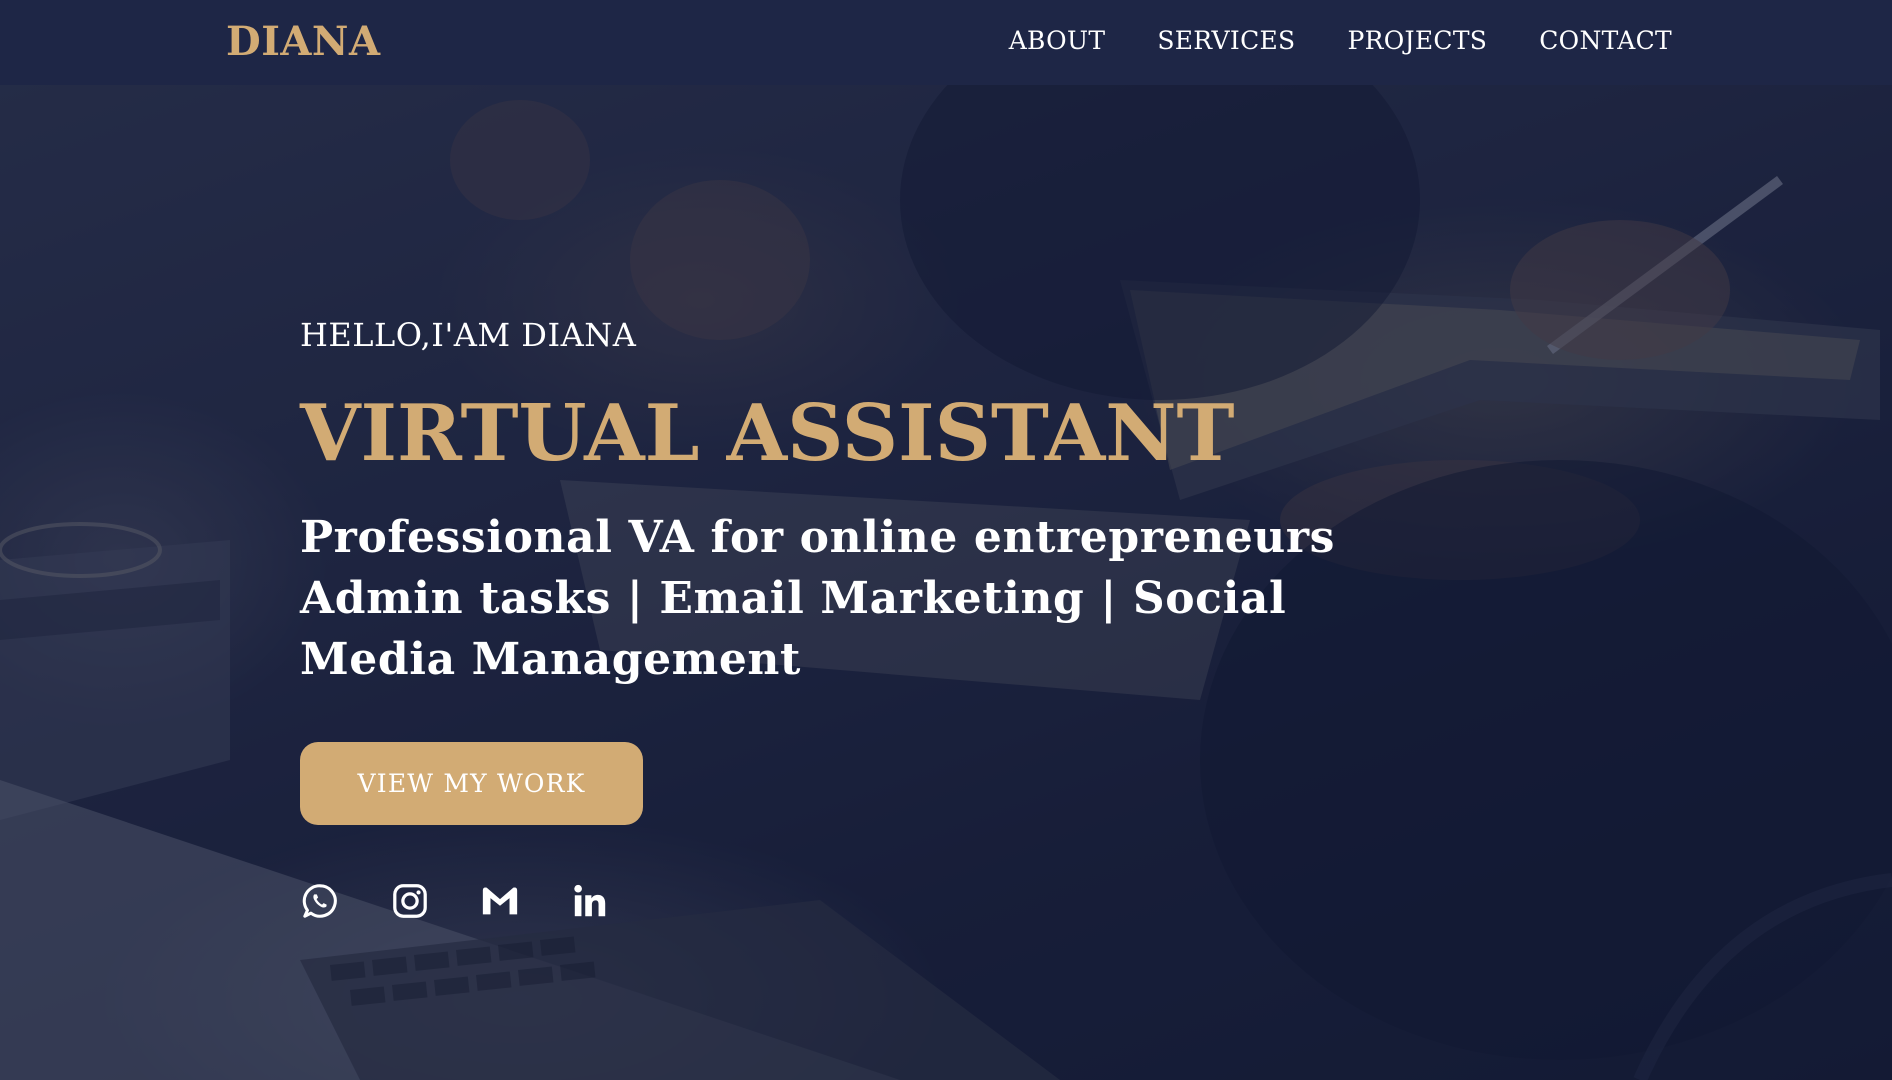 Image resolution: width=1892 pixels, height=1080 pixels. Describe the element at coordinates (303, 41) in the screenshot. I see `brand-logo: DIANA` at that location.